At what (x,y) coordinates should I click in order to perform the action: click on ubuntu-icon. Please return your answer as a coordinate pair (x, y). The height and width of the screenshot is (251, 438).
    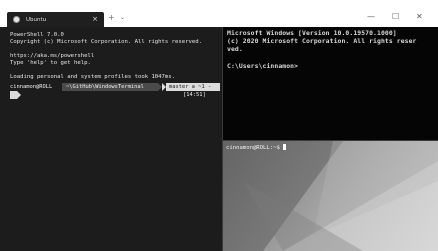
    Looking at the image, I should click on (16, 19).